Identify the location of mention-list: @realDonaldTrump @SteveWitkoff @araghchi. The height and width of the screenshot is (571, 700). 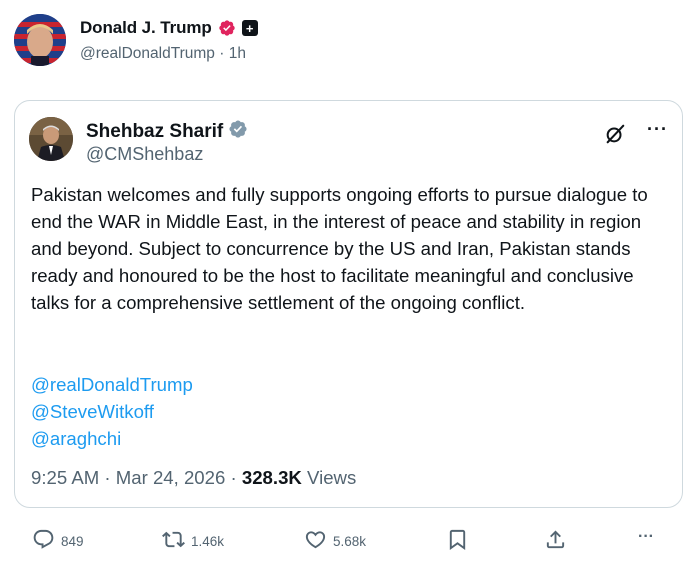
(112, 411).